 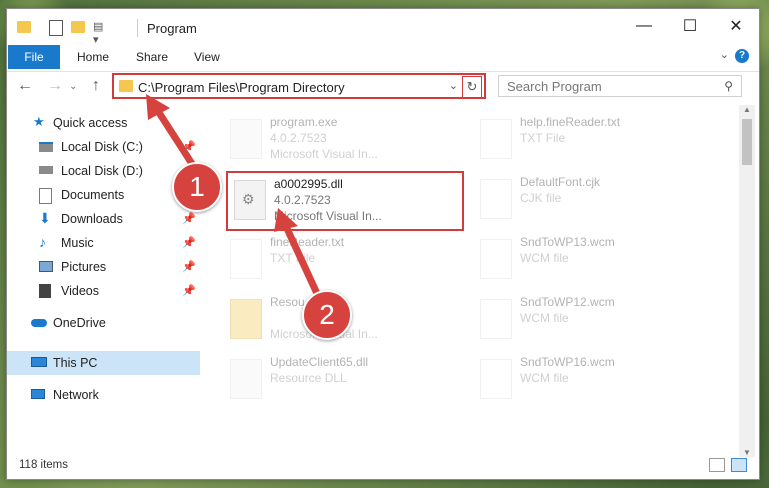 I want to click on callout-2: 2, so click(x=327, y=315).